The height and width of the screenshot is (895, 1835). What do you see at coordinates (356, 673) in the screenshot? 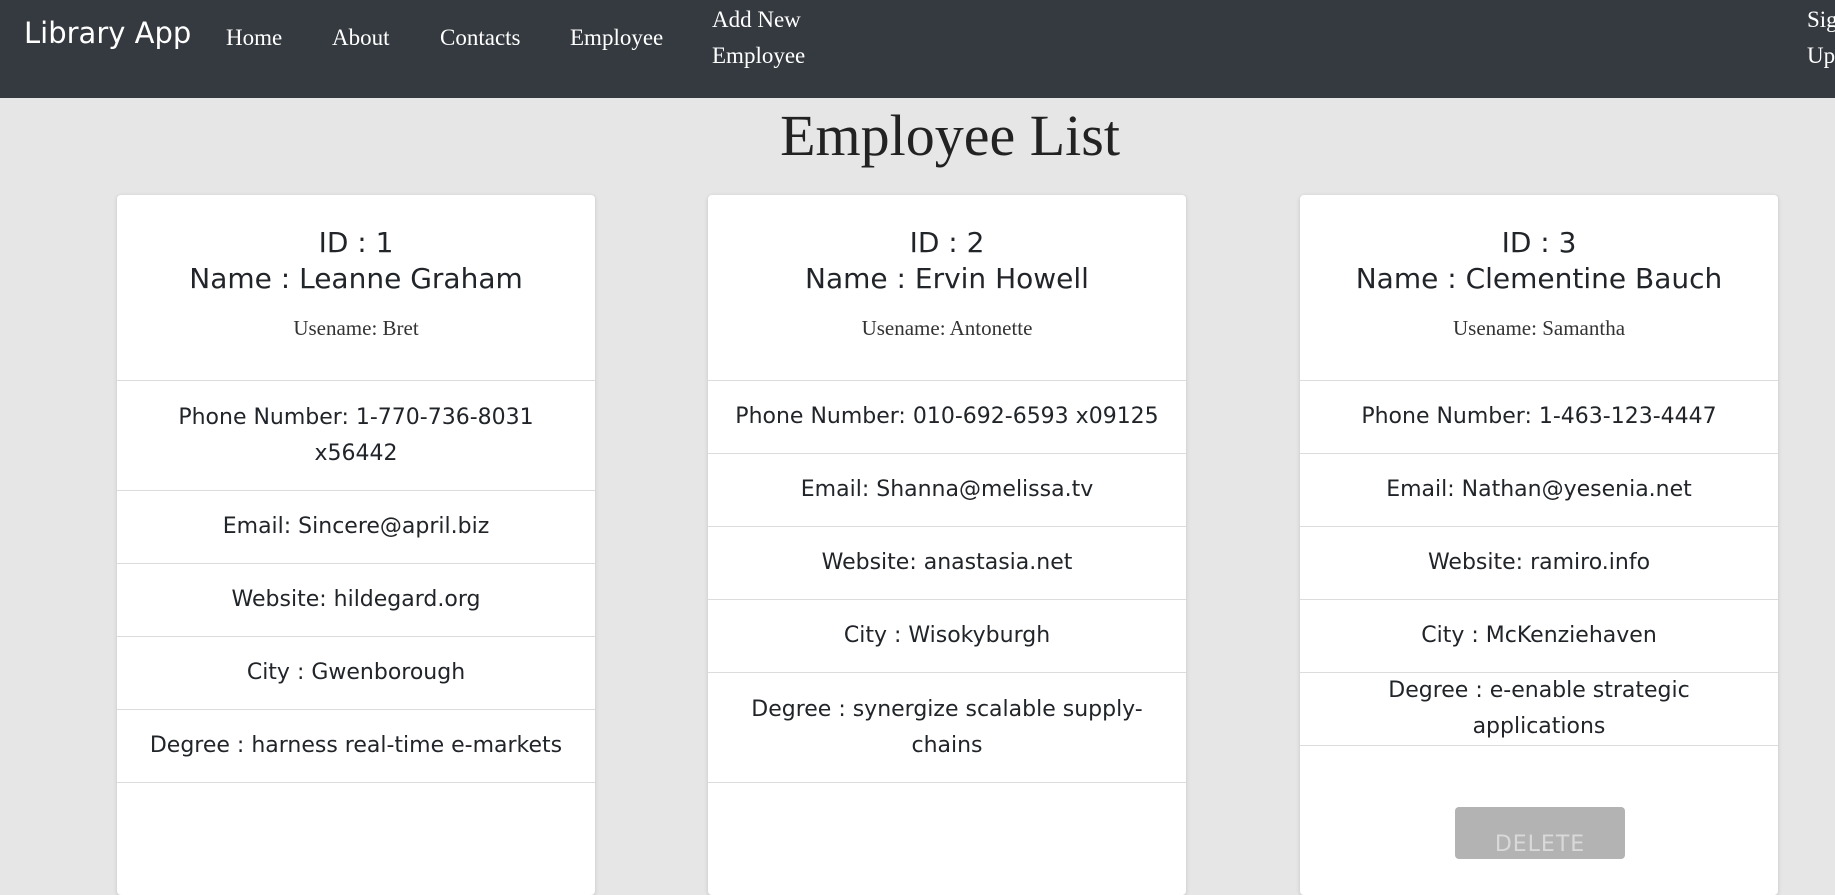
I see `employee-city: City : Gwenborough` at bounding box center [356, 673].